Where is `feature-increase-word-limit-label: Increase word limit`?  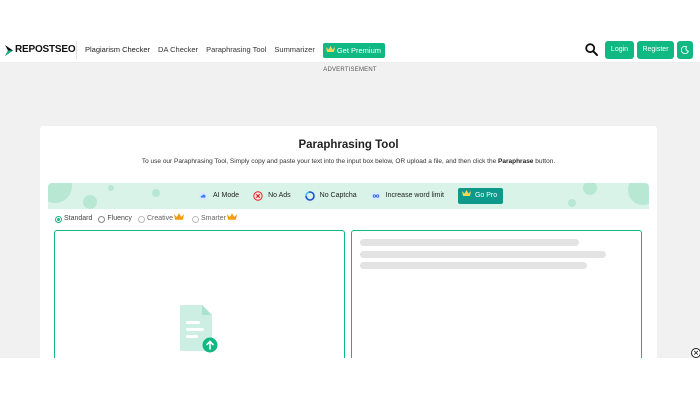 feature-increase-word-limit-label: Increase word limit is located at coordinates (414, 195).